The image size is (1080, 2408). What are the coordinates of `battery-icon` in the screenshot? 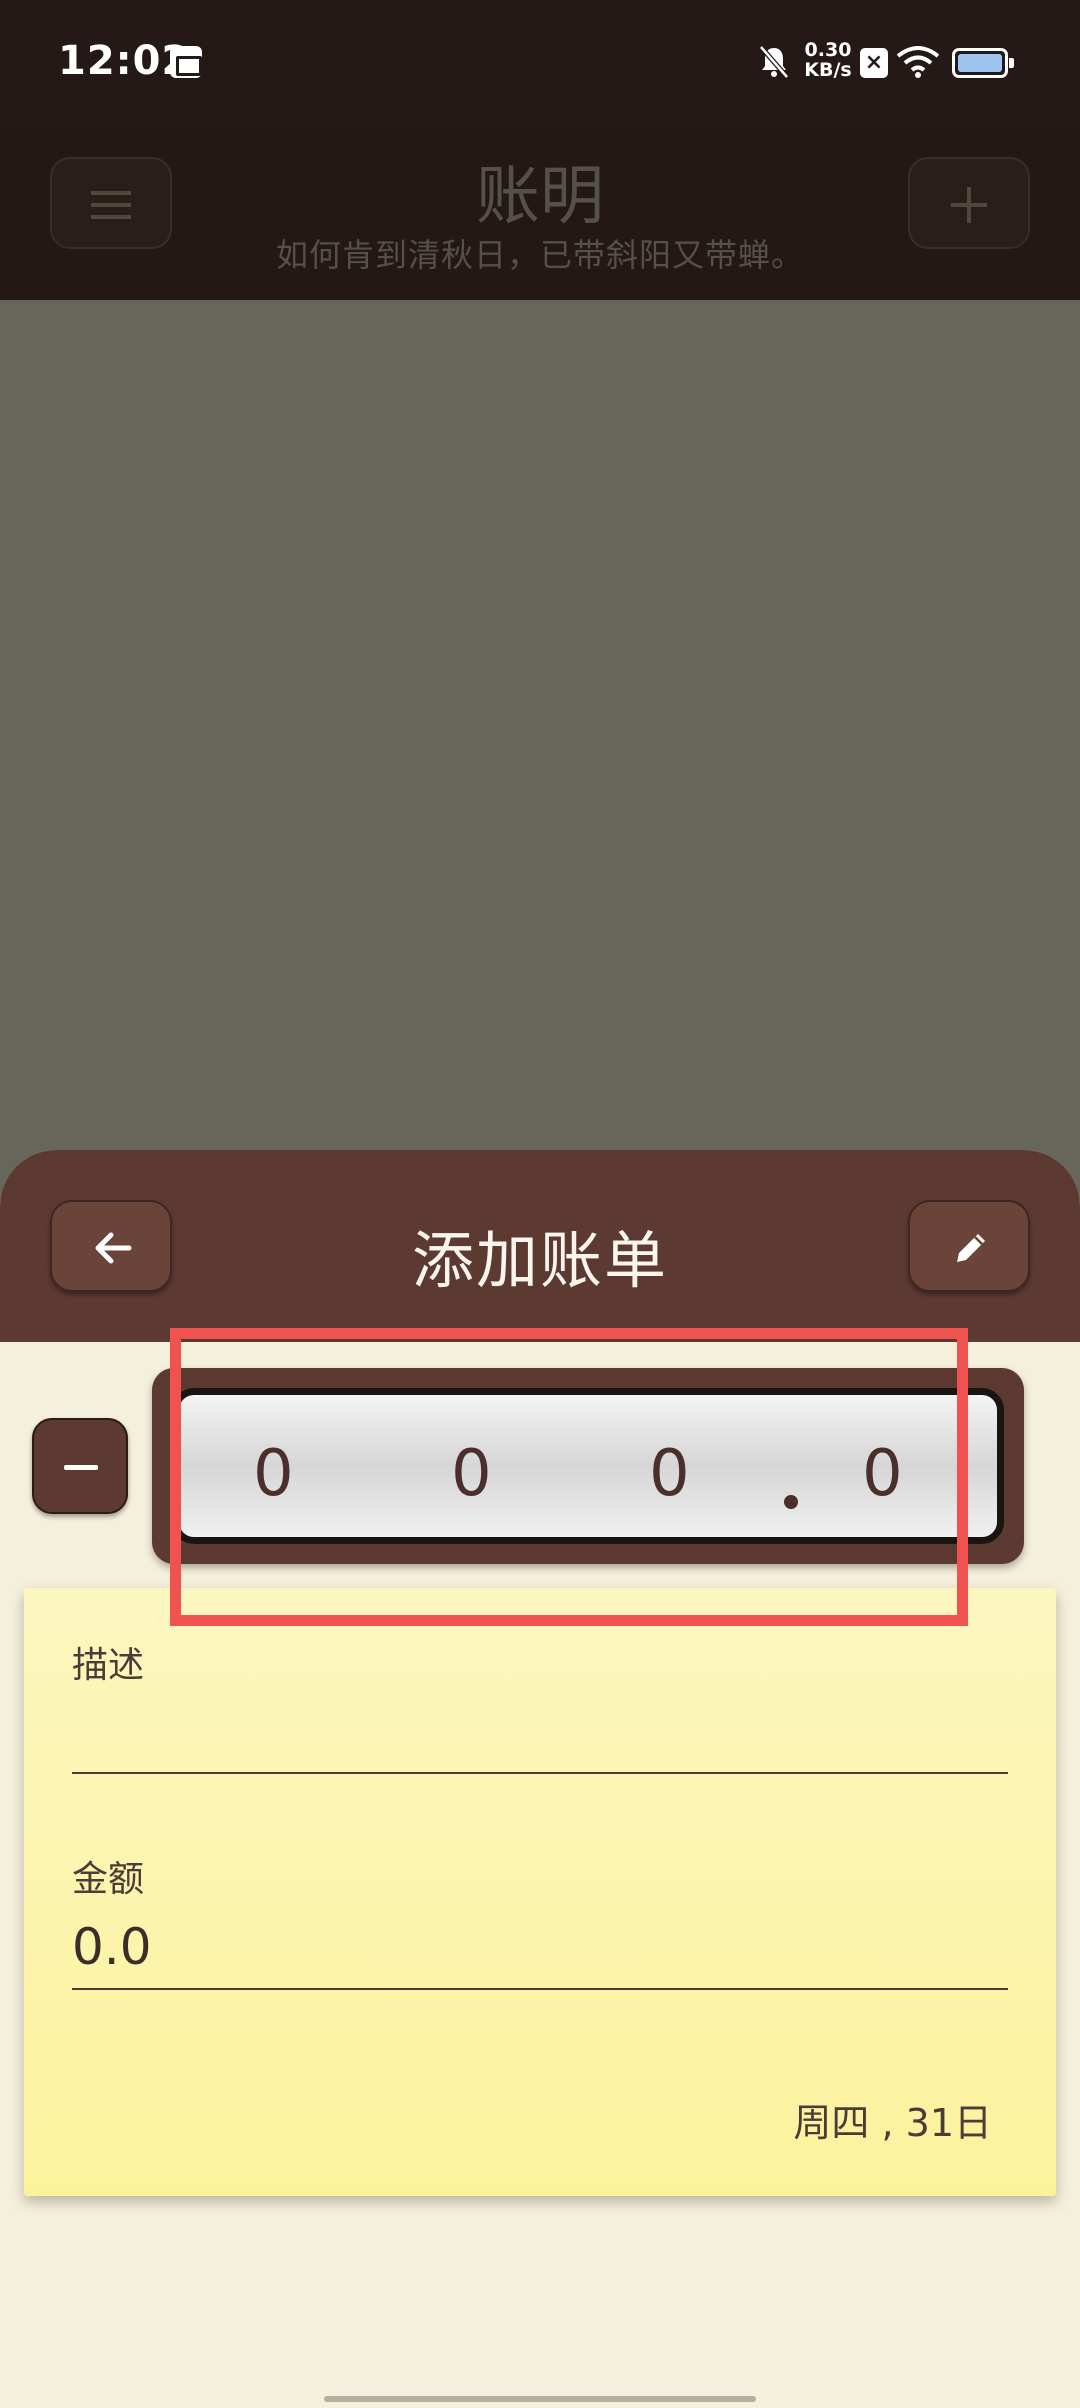 It's located at (983, 63).